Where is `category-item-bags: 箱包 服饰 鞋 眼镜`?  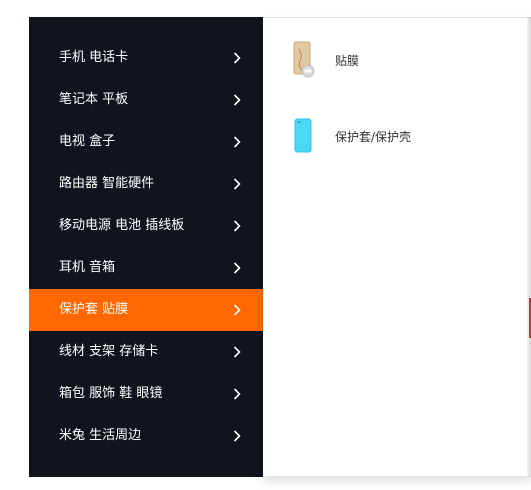
category-item-bags: 箱包 服饰 鞋 眼镜 is located at coordinates (146, 394).